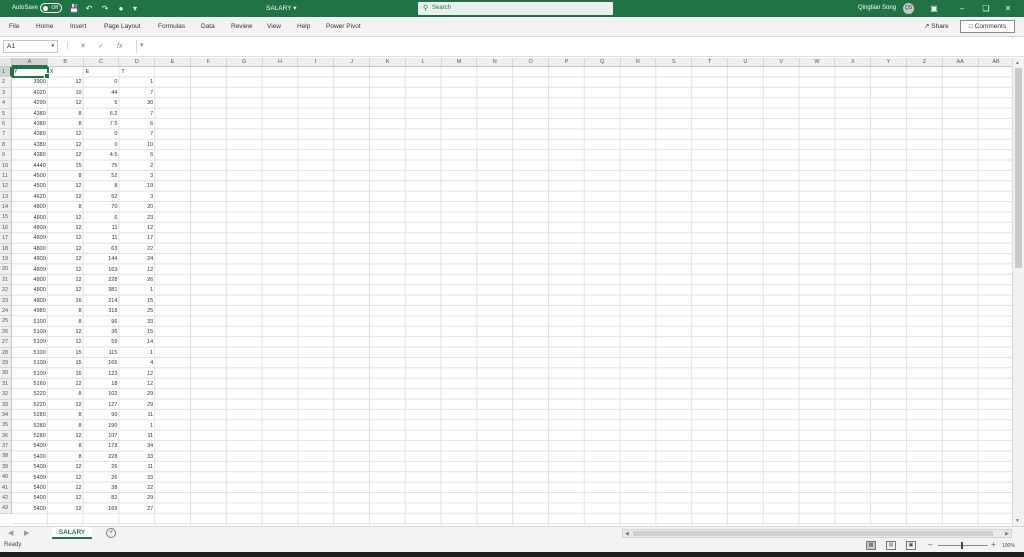 The image size is (1024, 557). I want to click on data-cell: 4500, so click(30, 176).